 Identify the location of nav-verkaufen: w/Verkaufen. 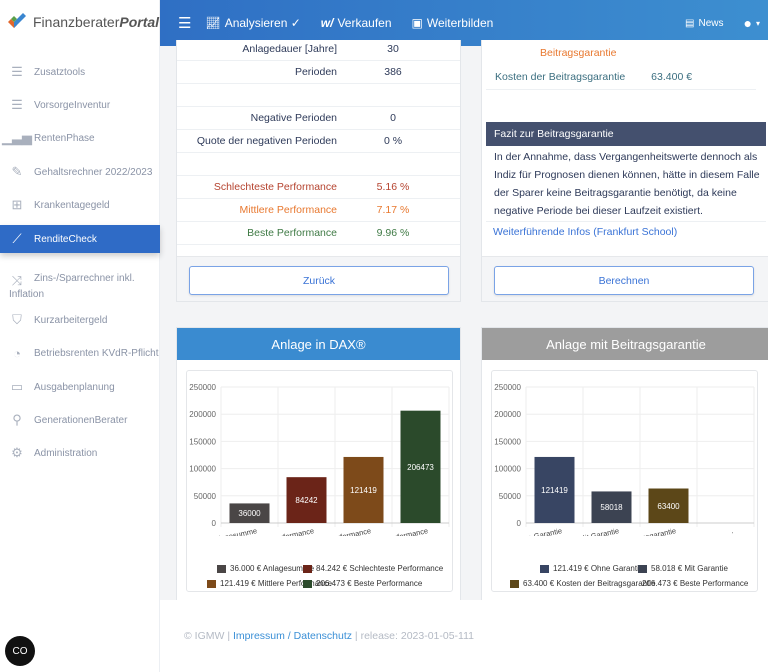
(356, 23).